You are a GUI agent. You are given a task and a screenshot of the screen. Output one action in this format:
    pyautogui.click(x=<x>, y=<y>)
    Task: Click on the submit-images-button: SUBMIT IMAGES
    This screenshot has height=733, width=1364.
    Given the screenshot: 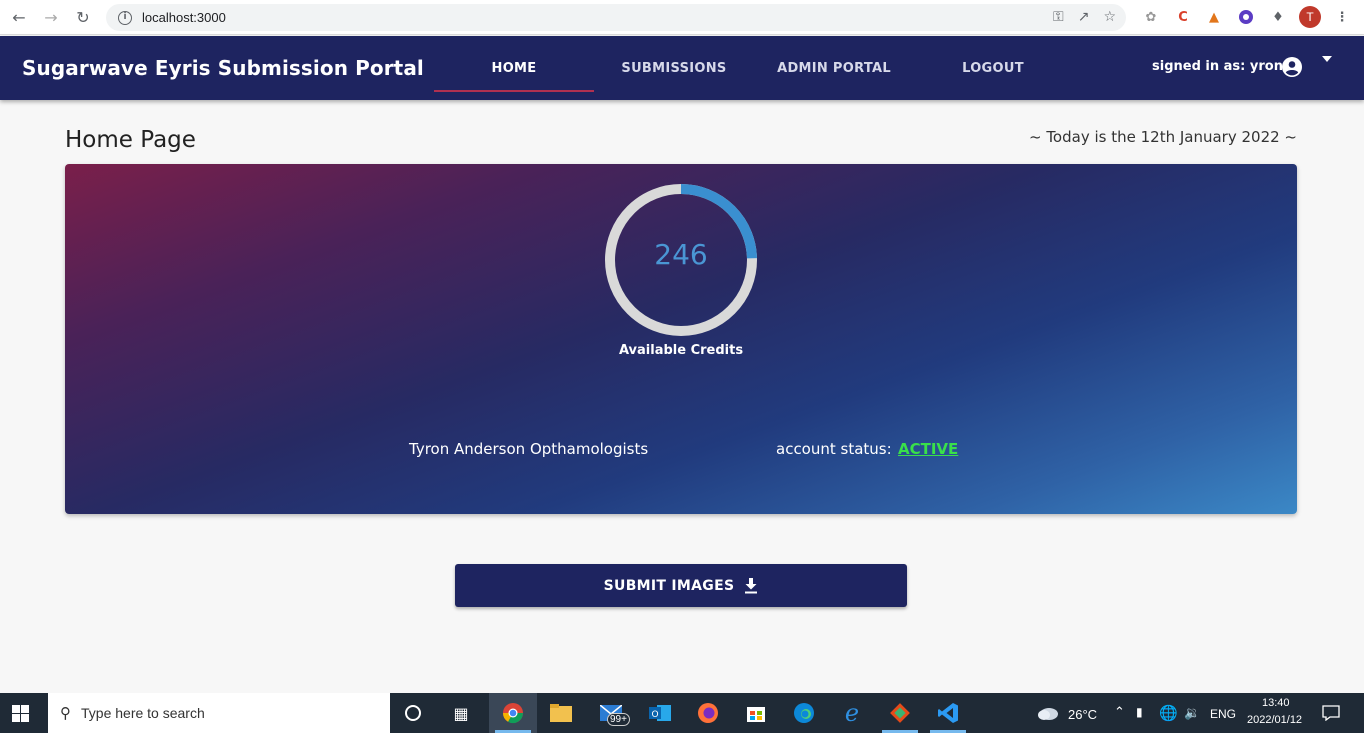 What is the action you would take?
    pyautogui.click(x=681, y=585)
    